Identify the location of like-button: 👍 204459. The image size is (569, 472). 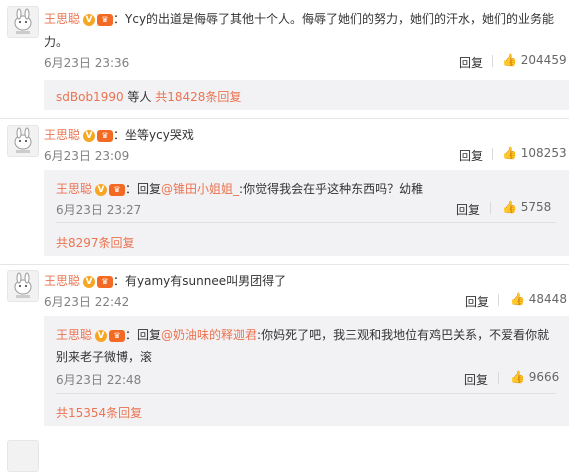
(534, 60).